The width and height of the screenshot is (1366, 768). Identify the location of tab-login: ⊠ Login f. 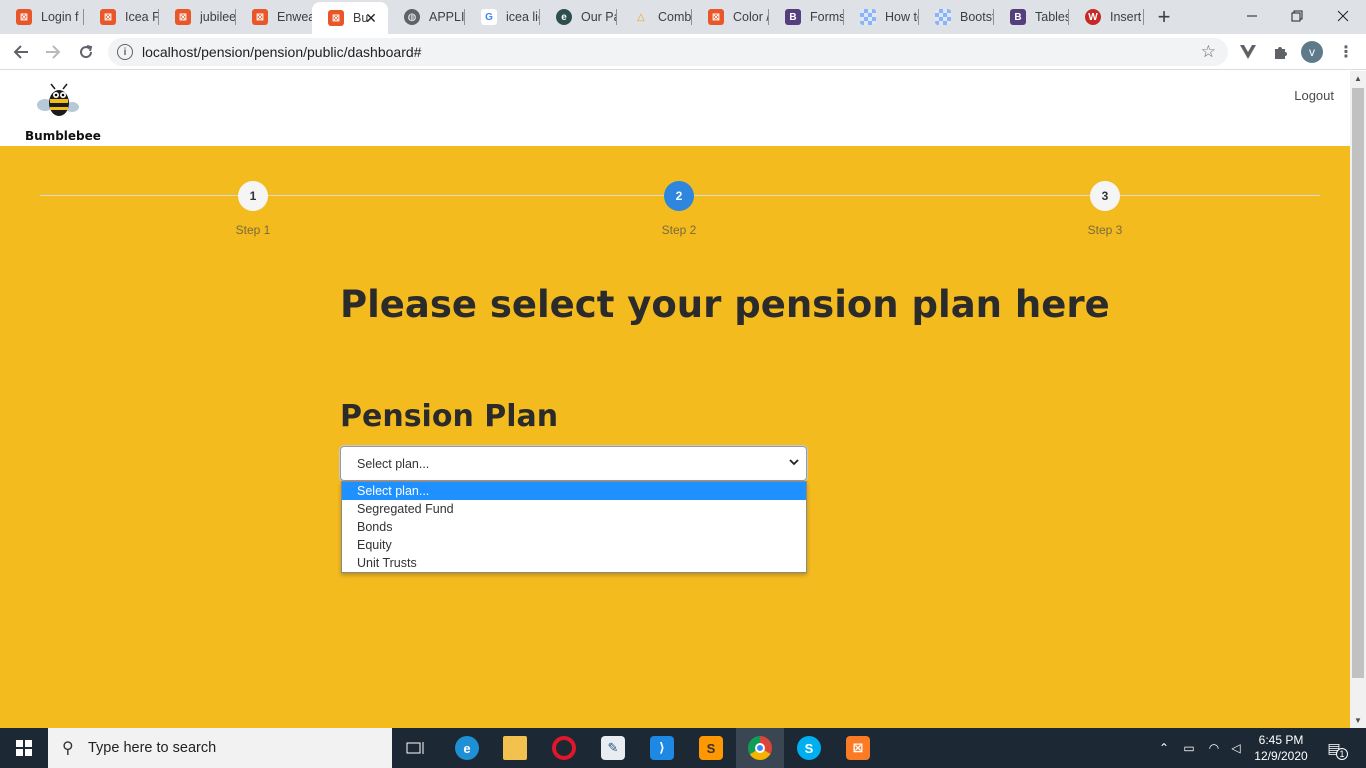
(42, 17).